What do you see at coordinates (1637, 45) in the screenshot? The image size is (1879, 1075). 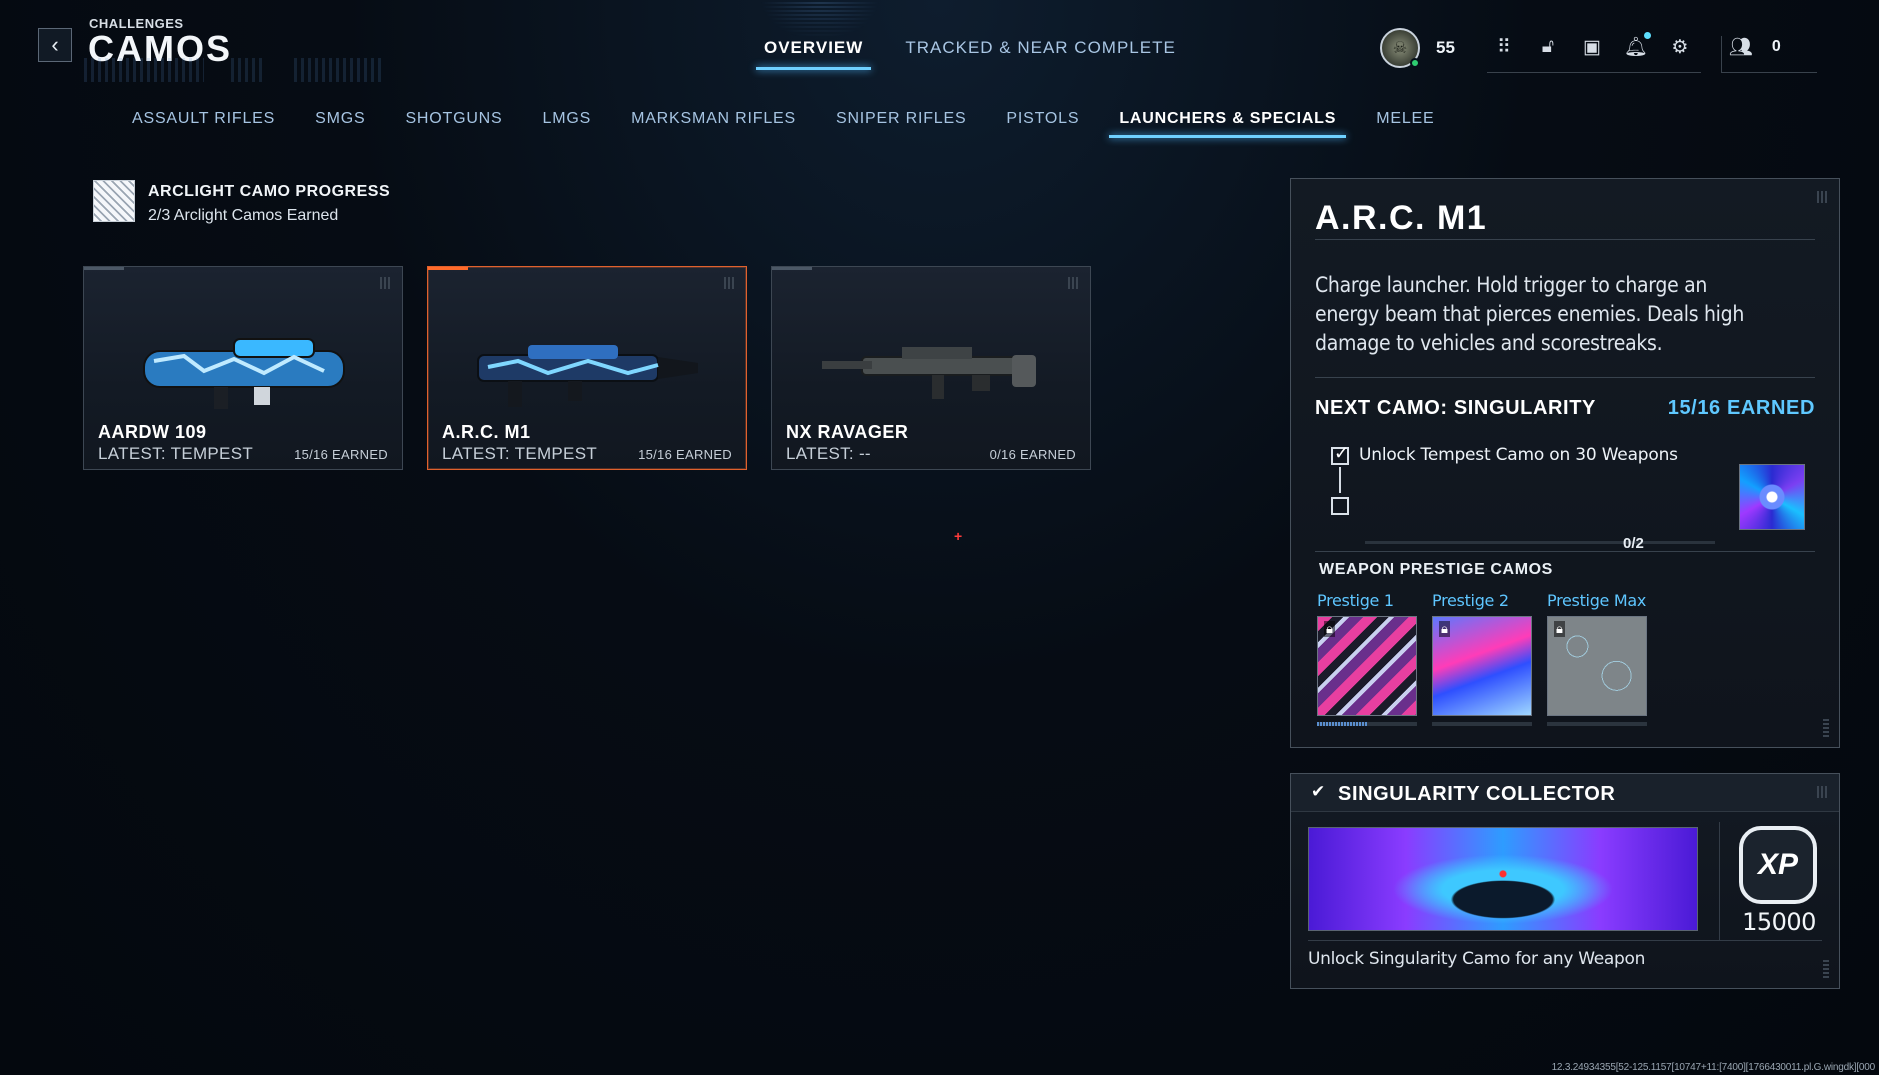 I see `bell-icon: 🔔︎` at bounding box center [1637, 45].